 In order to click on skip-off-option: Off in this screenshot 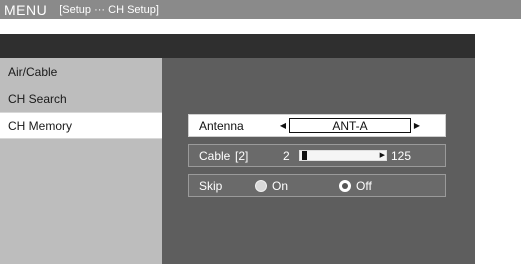, I will do `click(355, 186)`.